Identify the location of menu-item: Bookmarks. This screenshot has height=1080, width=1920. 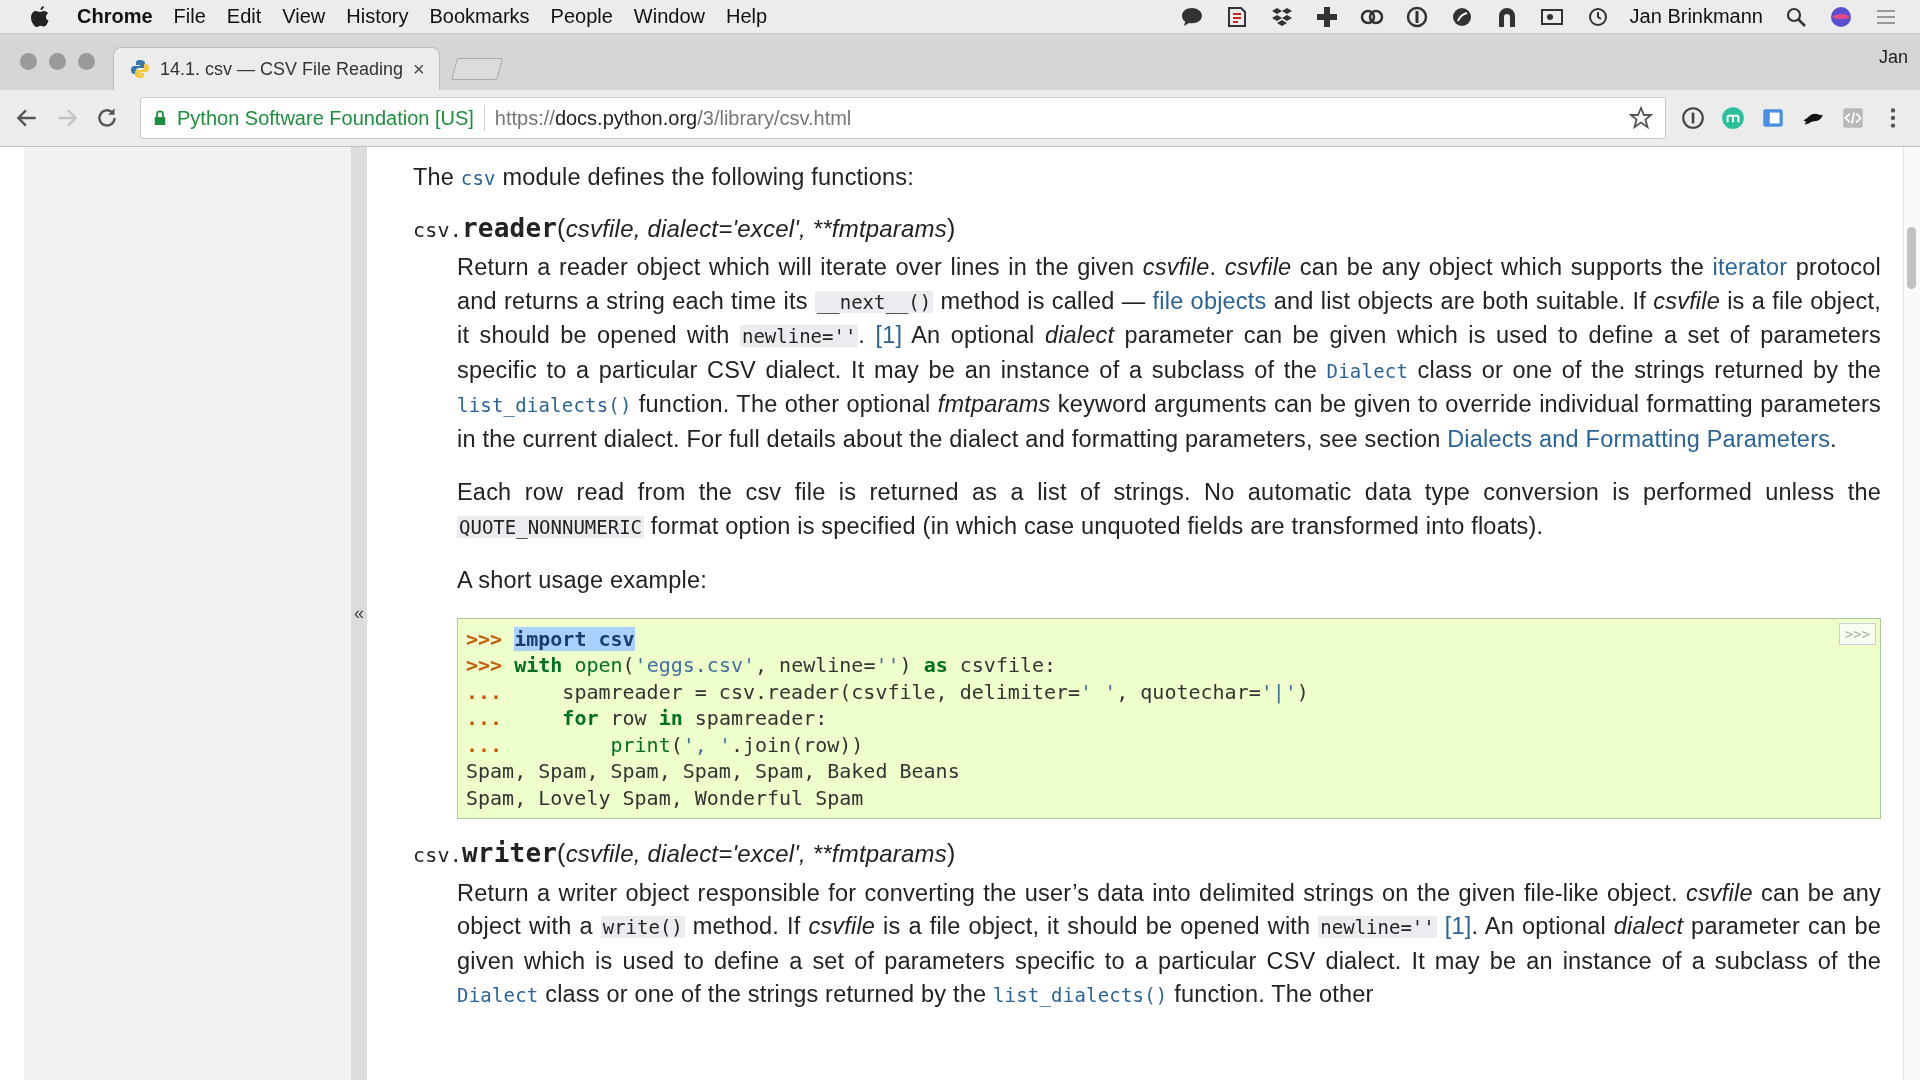
(479, 16).